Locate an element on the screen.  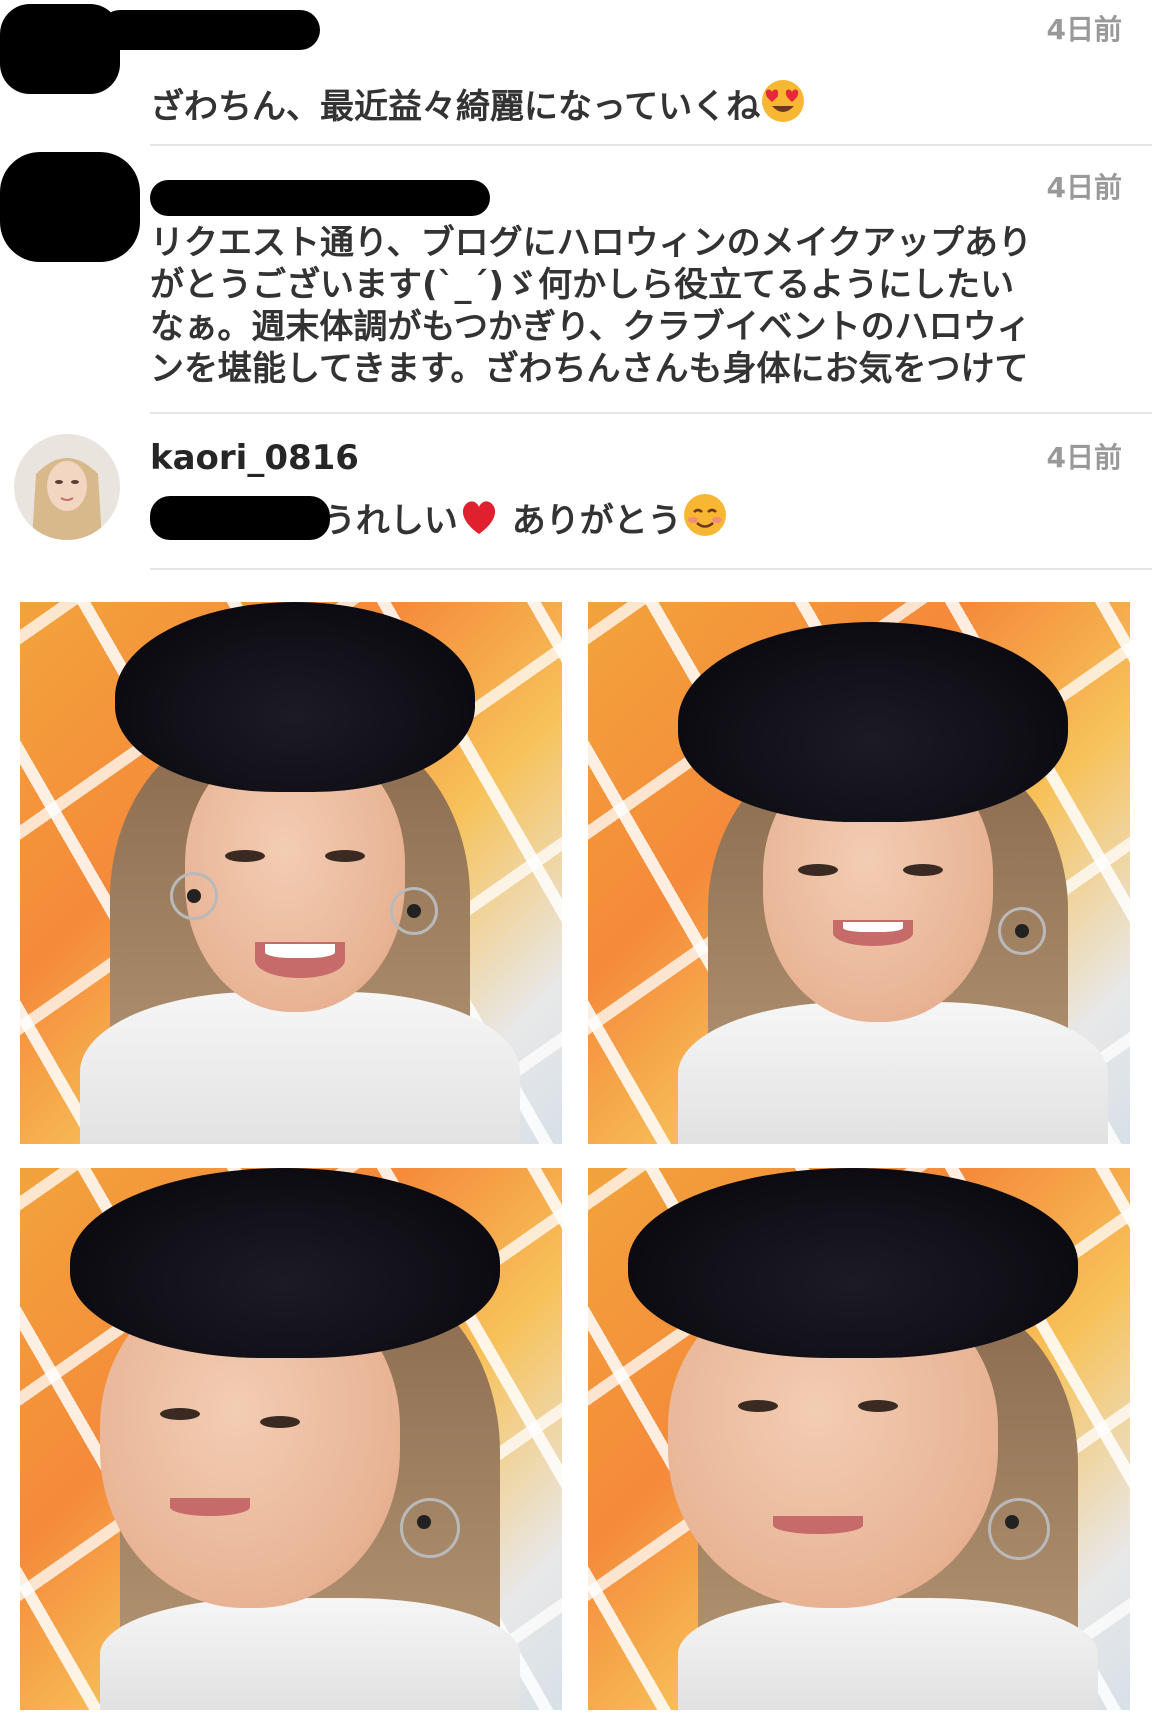
smiling-emoji is located at coordinates (705, 520).